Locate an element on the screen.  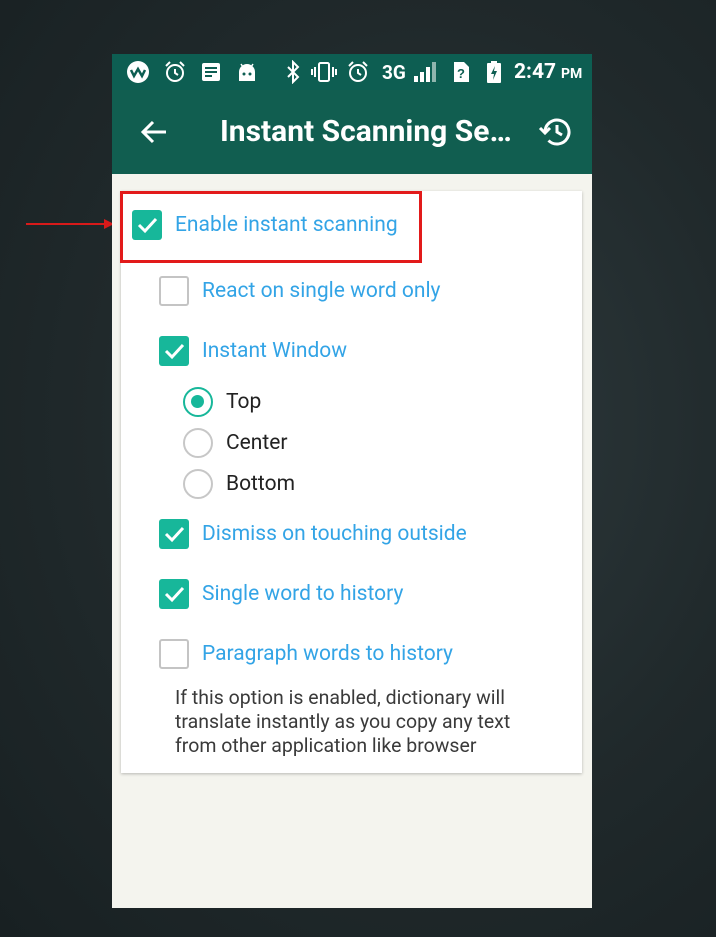
react-single-word-checkbox is located at coordinates (174, 291).